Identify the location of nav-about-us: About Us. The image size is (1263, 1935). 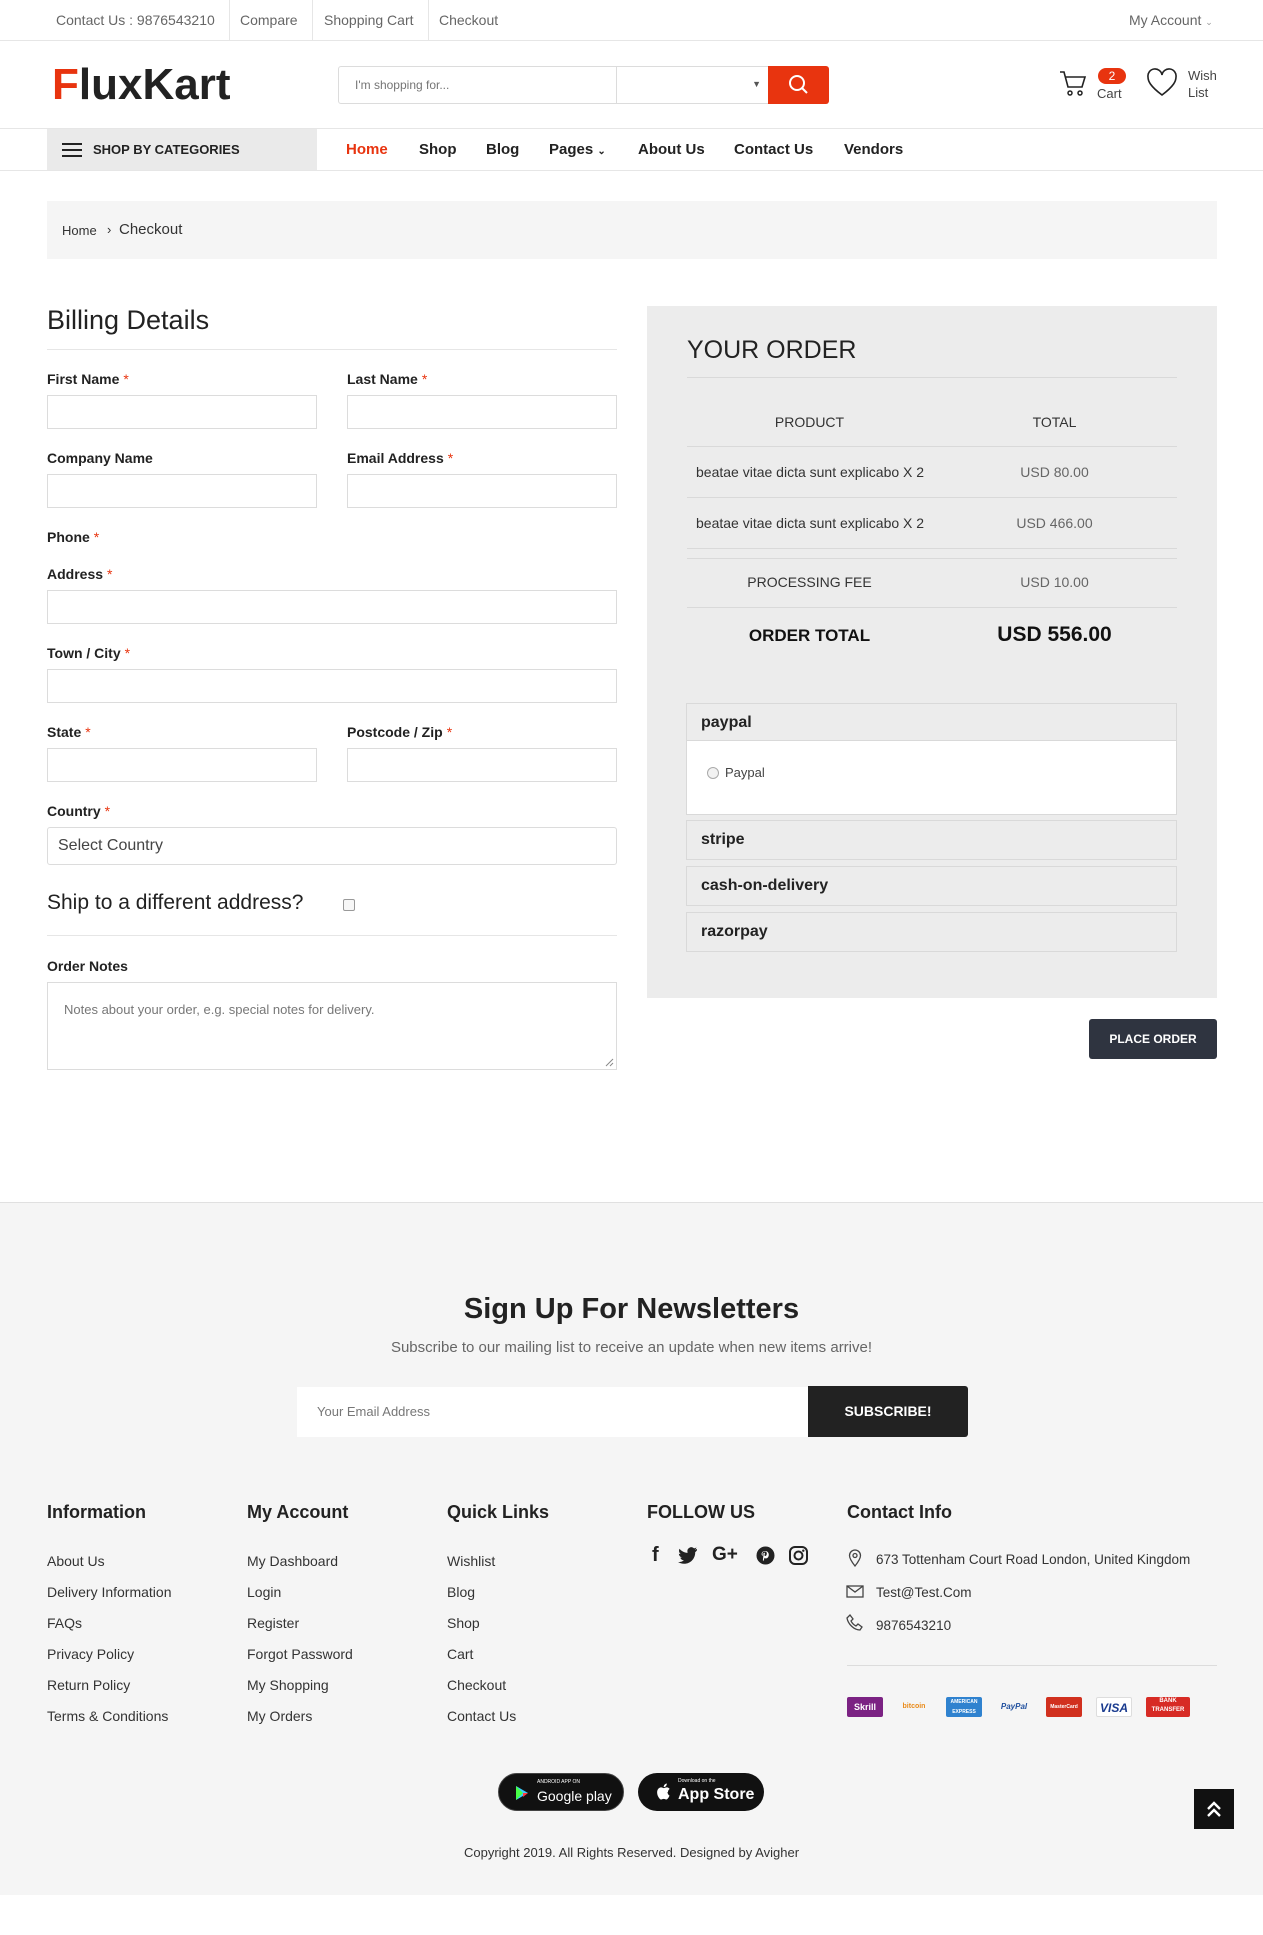
(671, 149).